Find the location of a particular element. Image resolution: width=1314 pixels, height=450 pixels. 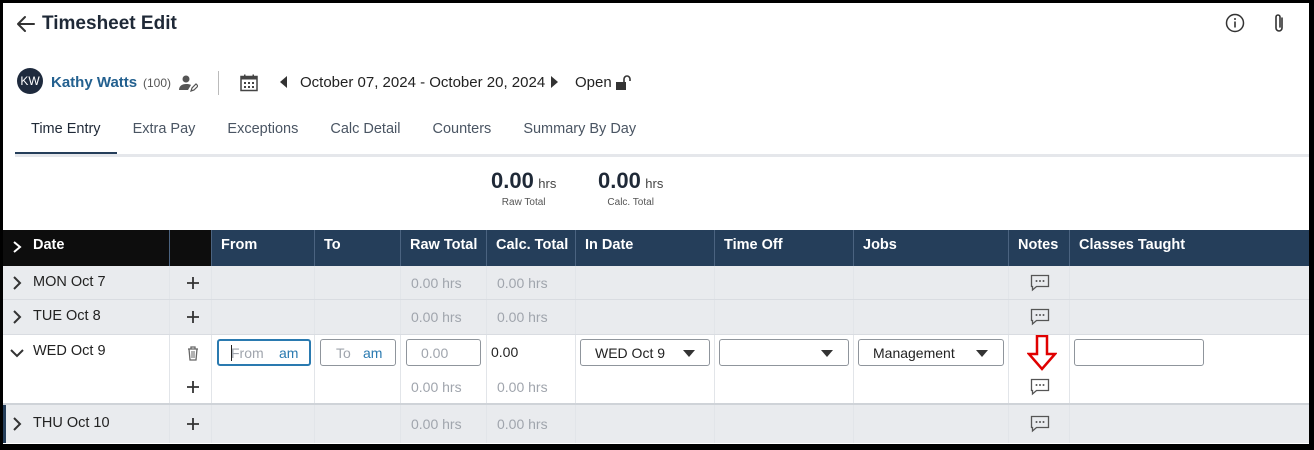

from-time-input: From am is located at coordinates (264, 352).